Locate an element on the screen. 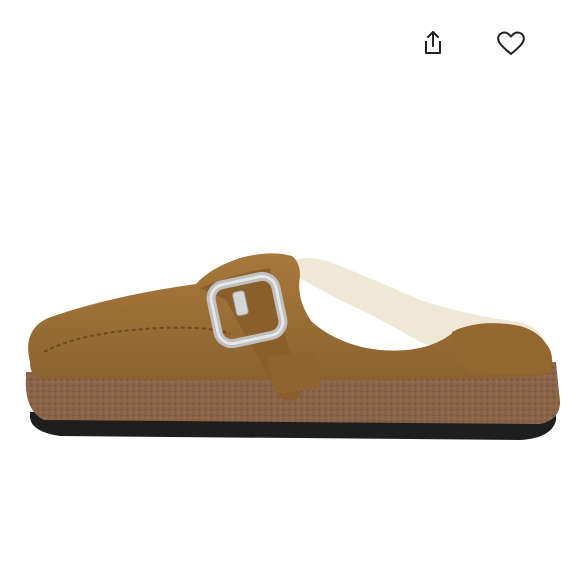  top-actions is located at coordinates (472, 45).